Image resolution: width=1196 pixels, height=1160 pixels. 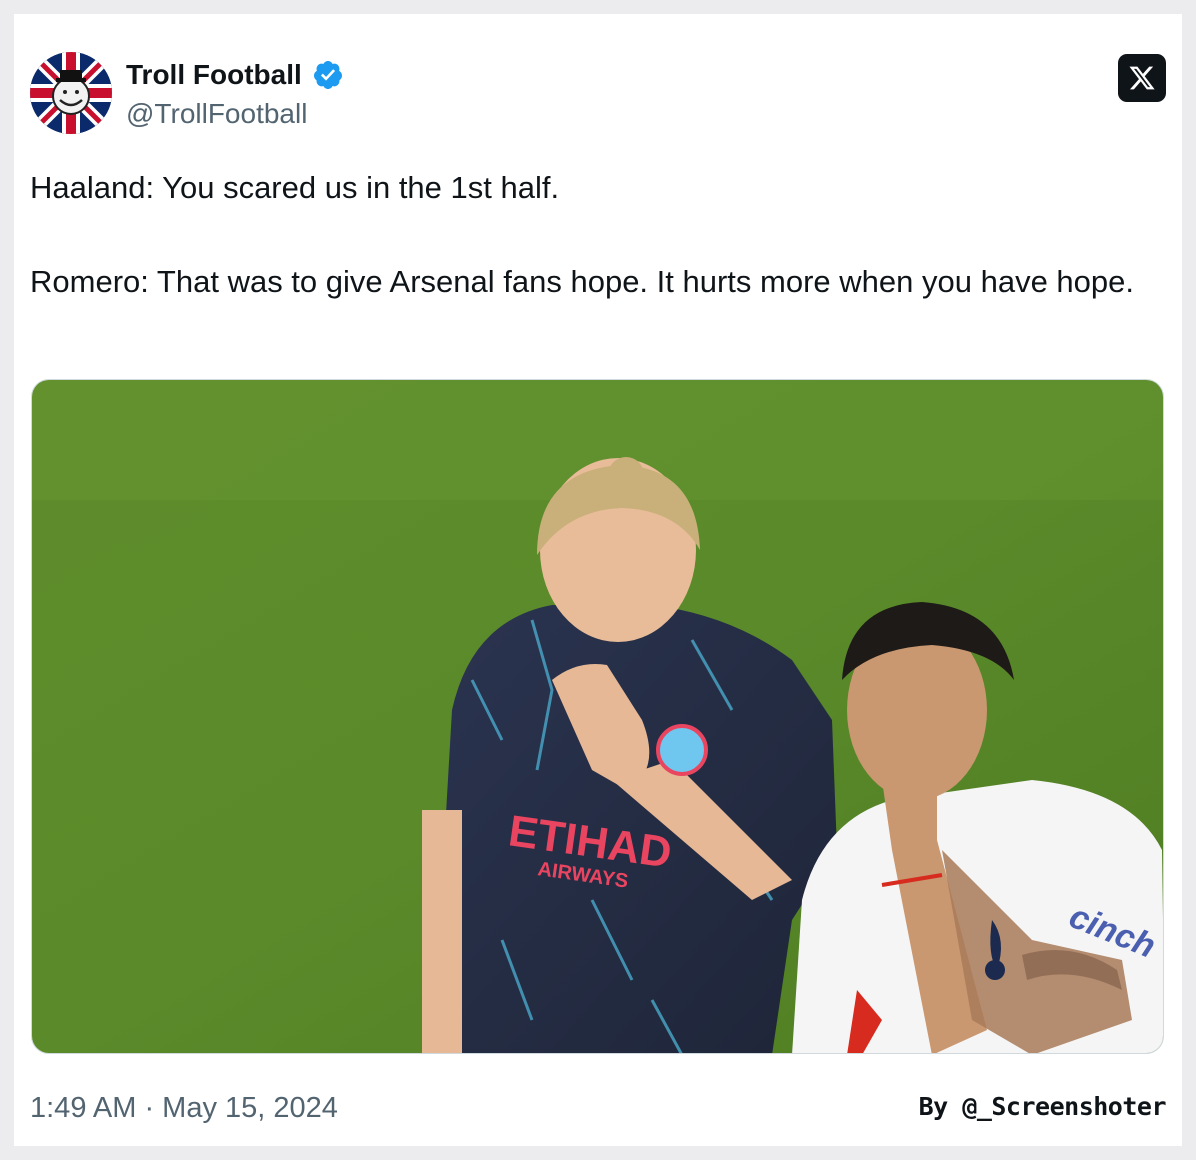 I want to click on tweet-header: Troll Football @TrollFootball, so click(x=598, y=92).